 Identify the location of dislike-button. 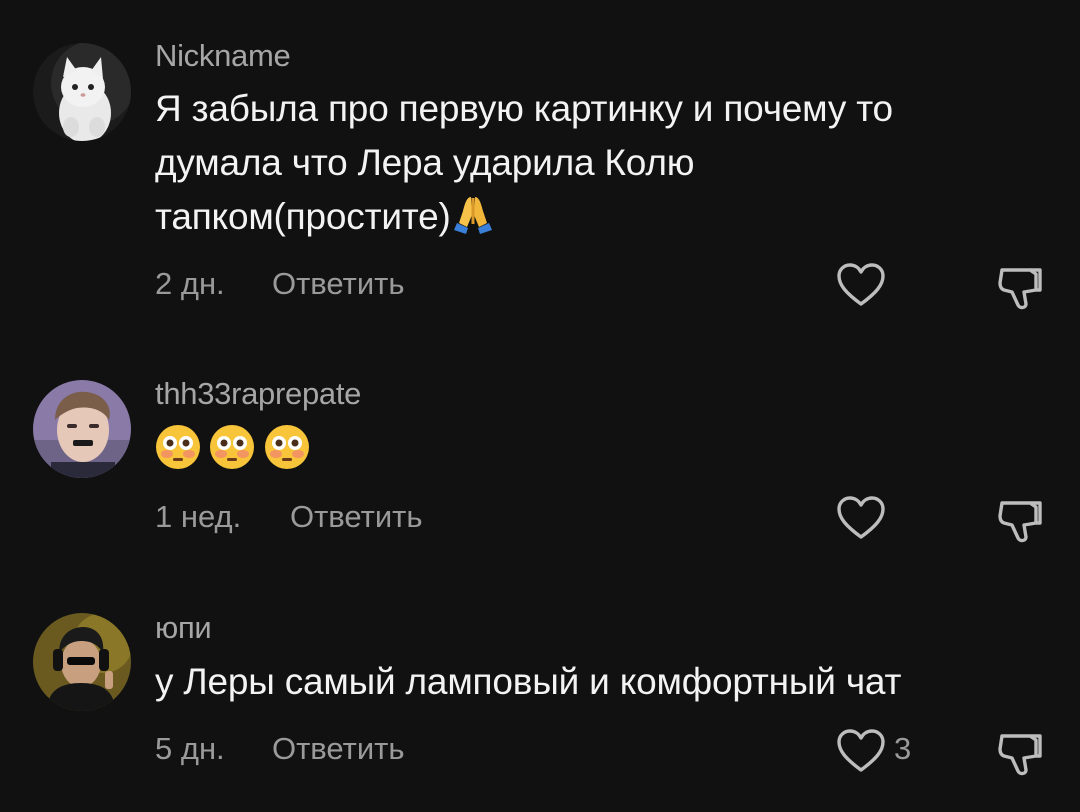
(1021, 753).